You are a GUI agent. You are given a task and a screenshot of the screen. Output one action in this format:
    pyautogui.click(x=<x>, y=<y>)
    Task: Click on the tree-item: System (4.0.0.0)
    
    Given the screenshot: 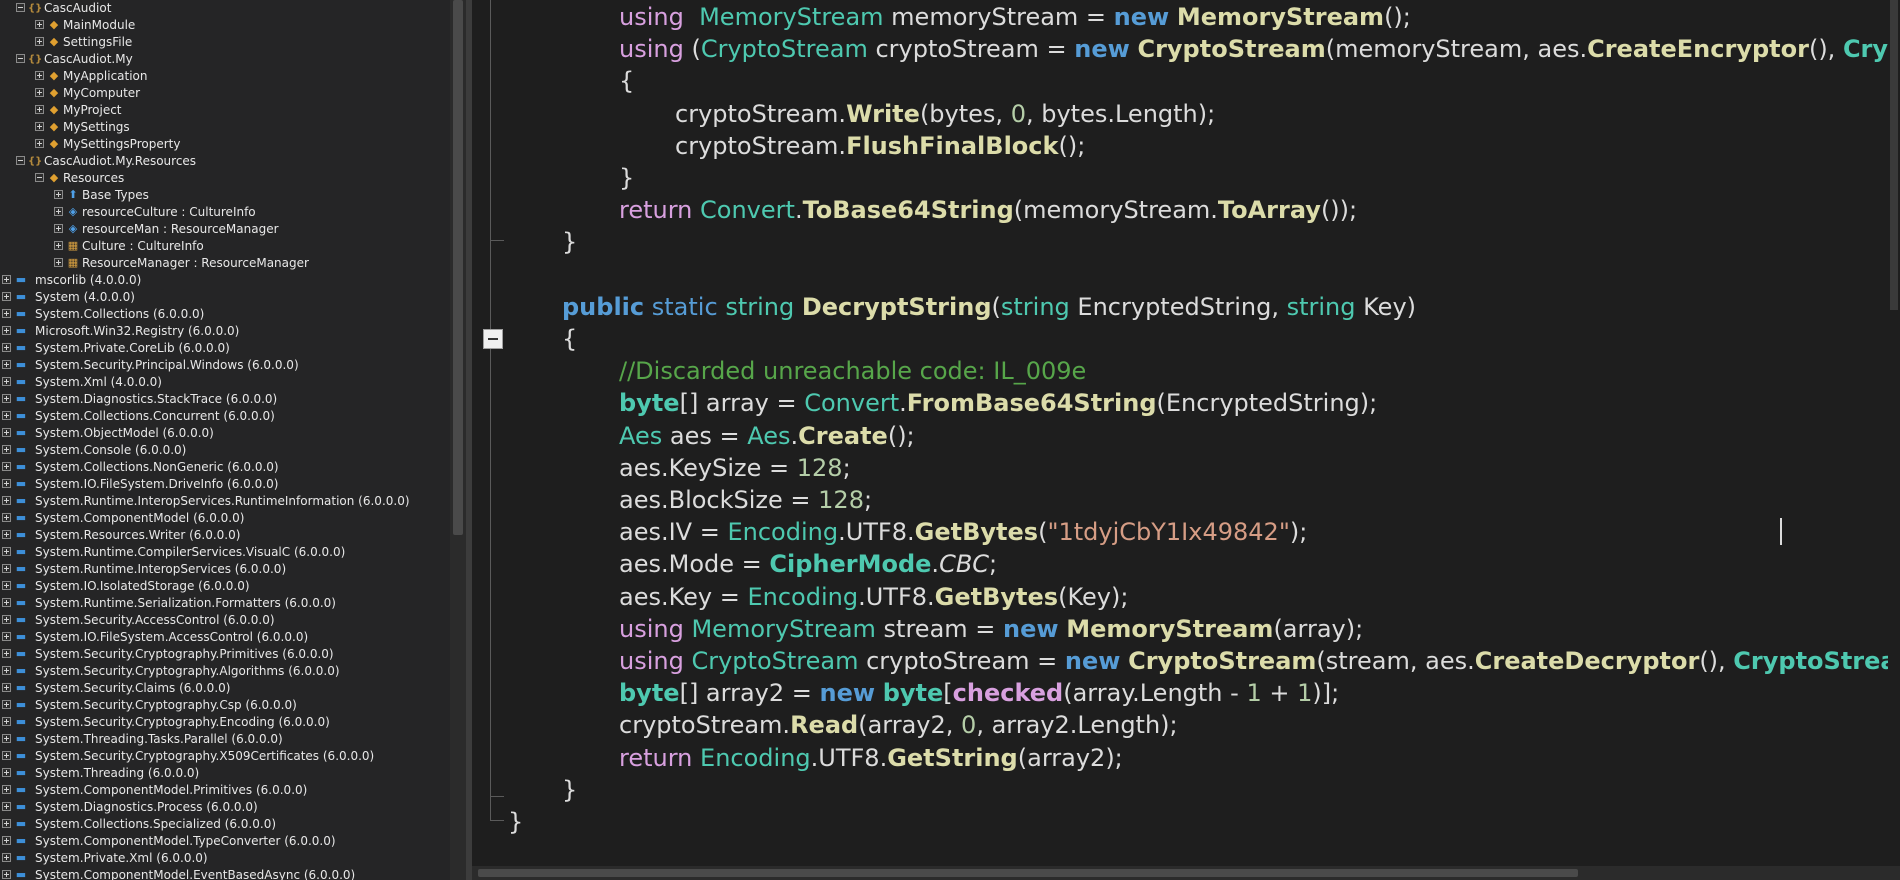 What is the action you would take?
    pyautogui.click(x=225, y=297)
    